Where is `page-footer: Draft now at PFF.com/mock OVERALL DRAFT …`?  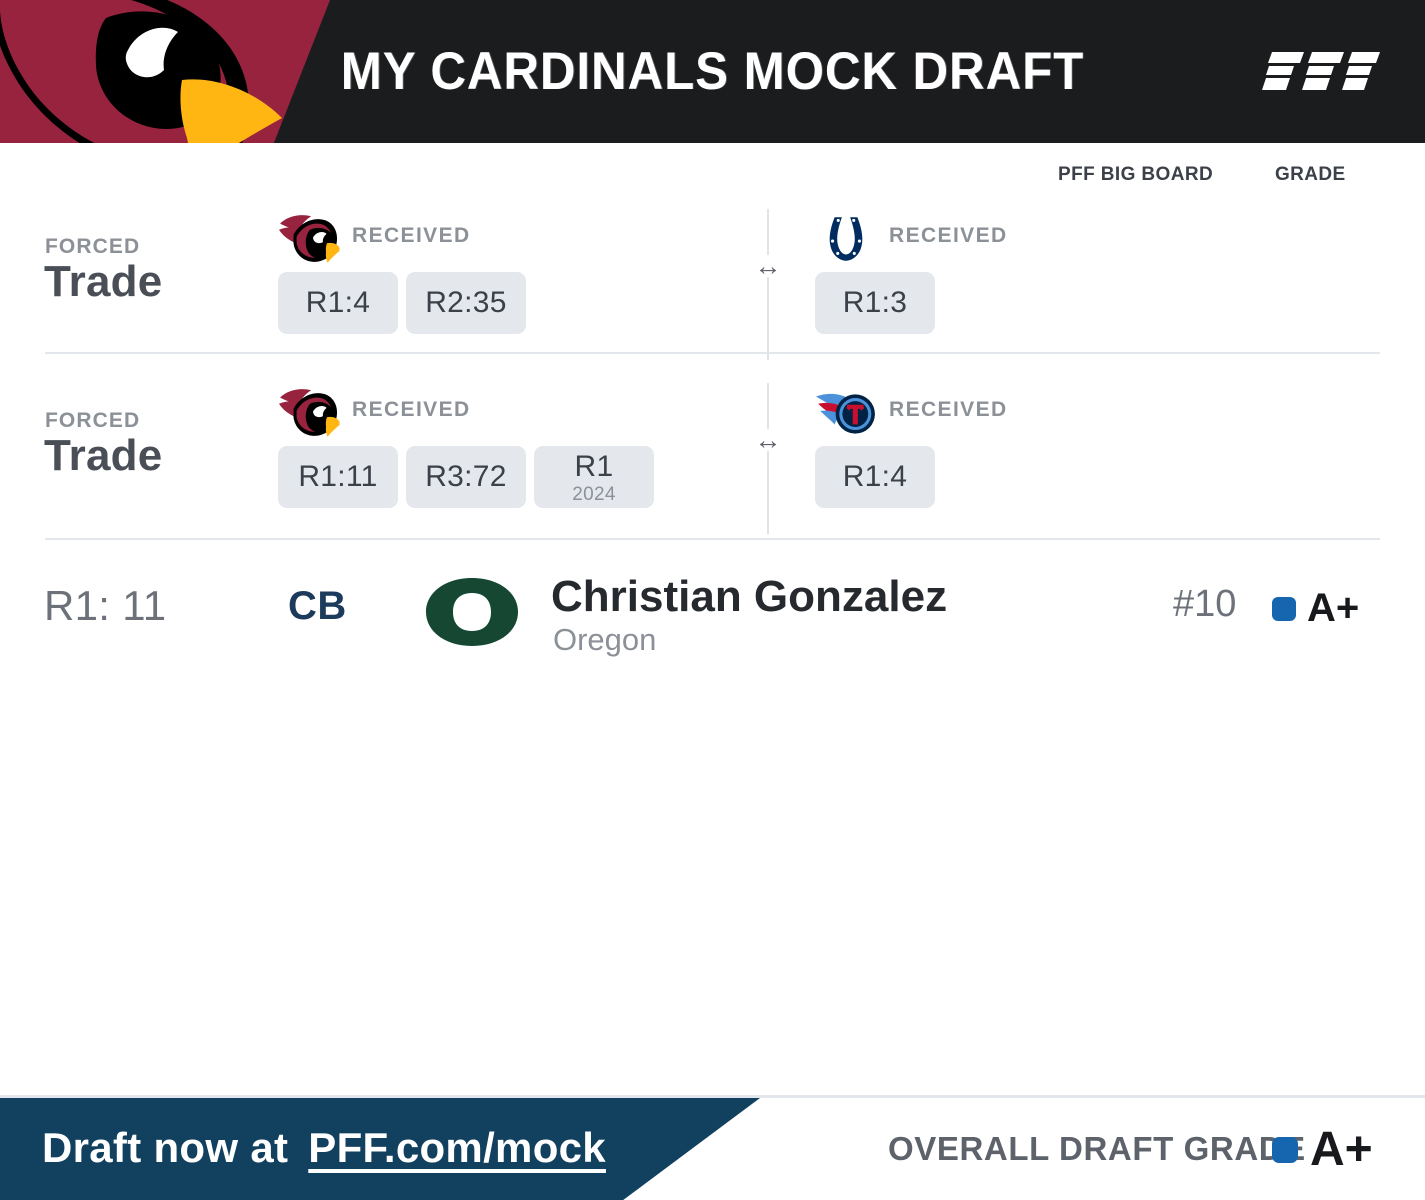
page-footer: Draft now at PFF.com/mock OVERALL DRAFT … is located at coordinates (712, 1149).